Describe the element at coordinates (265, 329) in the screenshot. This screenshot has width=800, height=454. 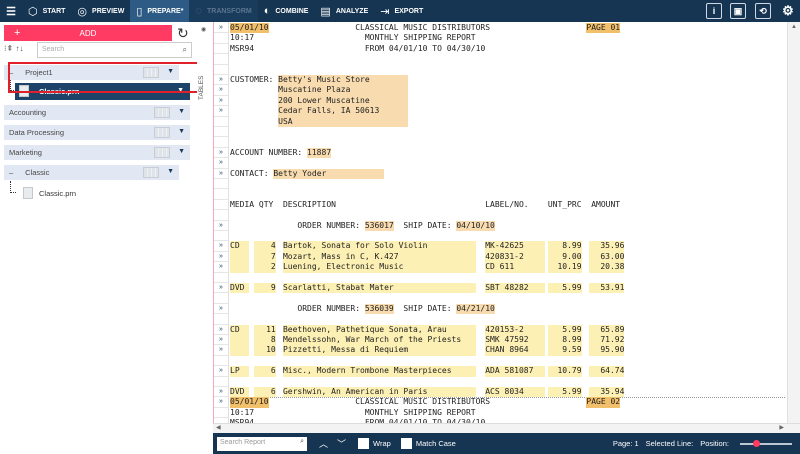
I see `item-qty: 11` at that location.